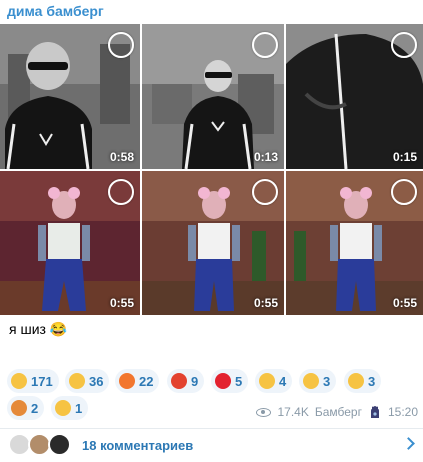  I want to click on reaction-chip: 171, so click(33, 381).